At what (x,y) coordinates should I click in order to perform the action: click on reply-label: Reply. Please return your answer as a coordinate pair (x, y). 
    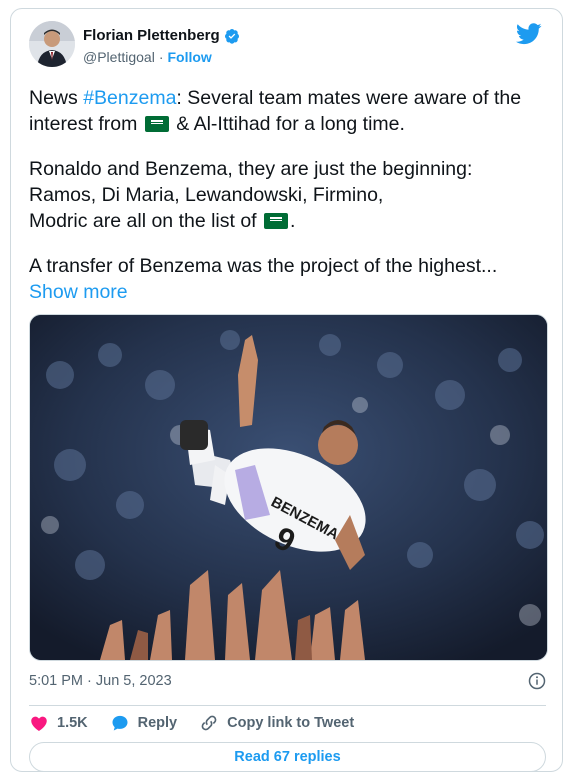
    Looking at the image, I should click on (157, 723).